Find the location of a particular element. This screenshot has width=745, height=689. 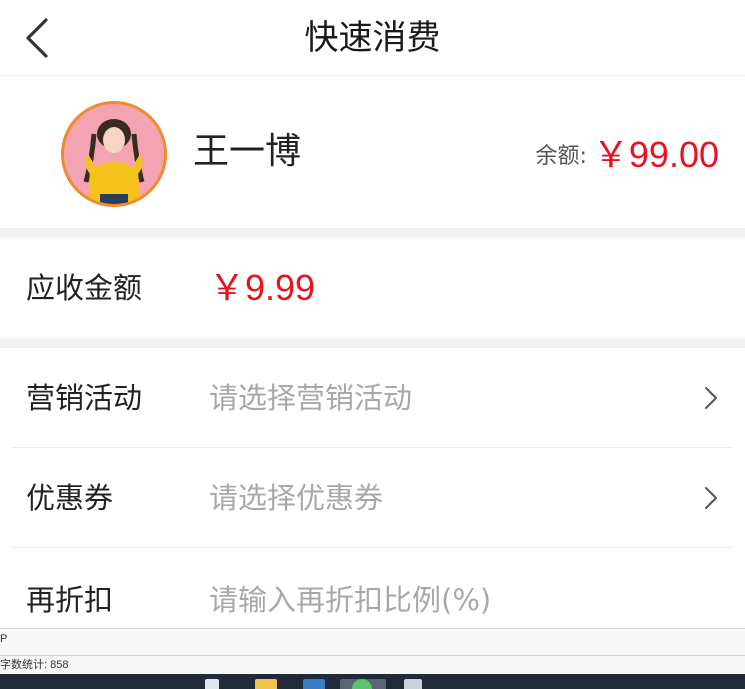

status-text: P is located at coordinates (4, 639).